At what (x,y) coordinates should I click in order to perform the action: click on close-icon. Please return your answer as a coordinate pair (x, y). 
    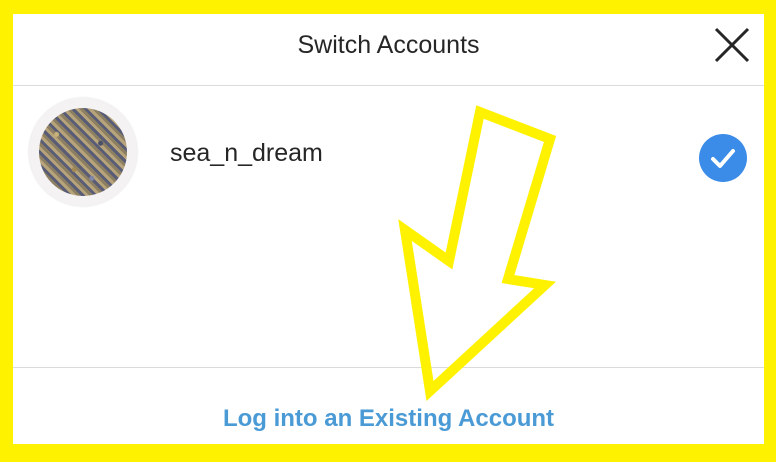
    Looking at the image, I should click on (732, 45).